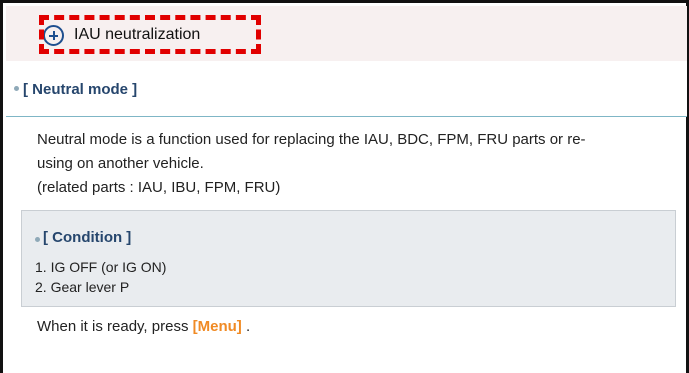  I want to click on ready-suffix: ., so click(246, 326).